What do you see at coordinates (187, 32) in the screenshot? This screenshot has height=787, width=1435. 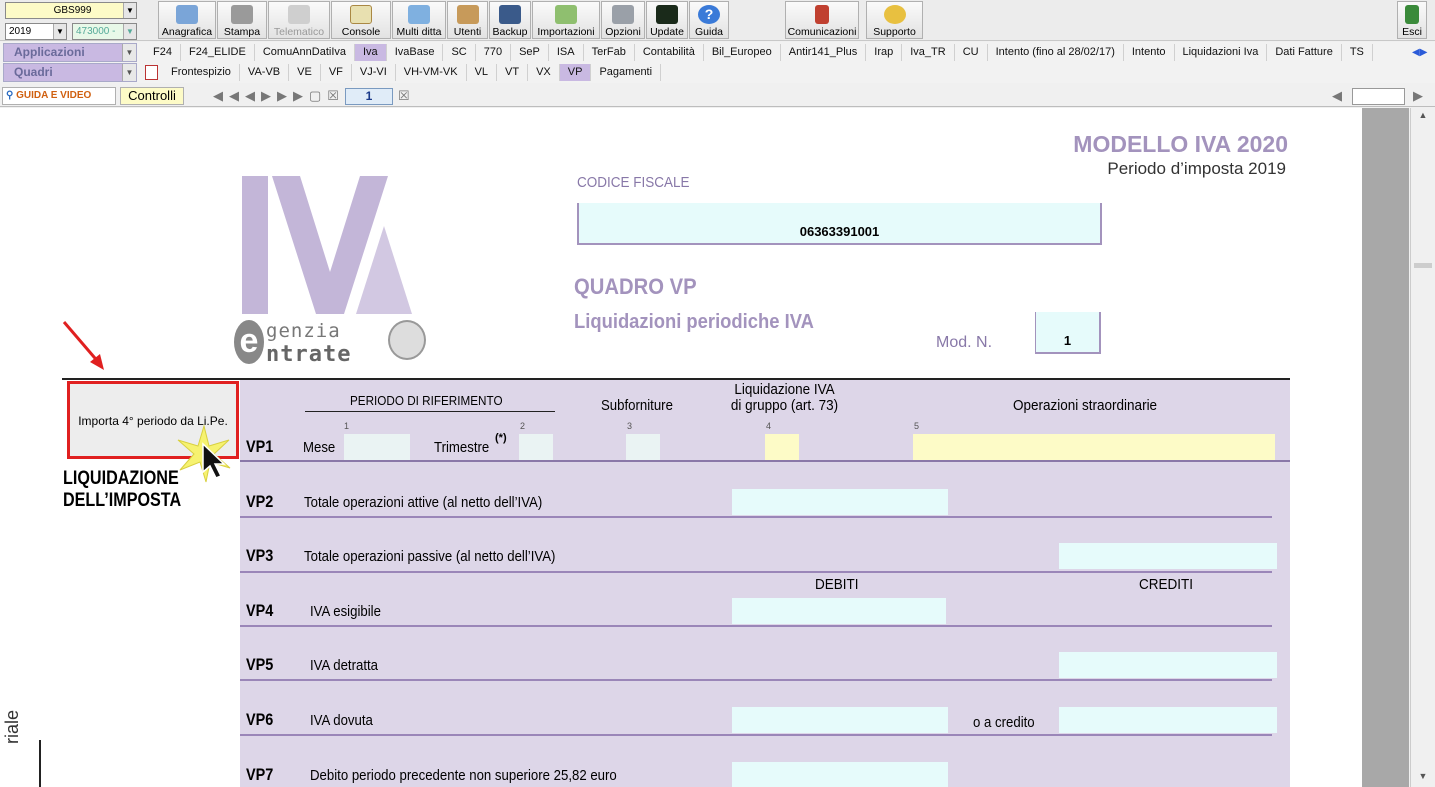 I see `anagrafica-label: Anagrafica` at bounding box center [187, 32].